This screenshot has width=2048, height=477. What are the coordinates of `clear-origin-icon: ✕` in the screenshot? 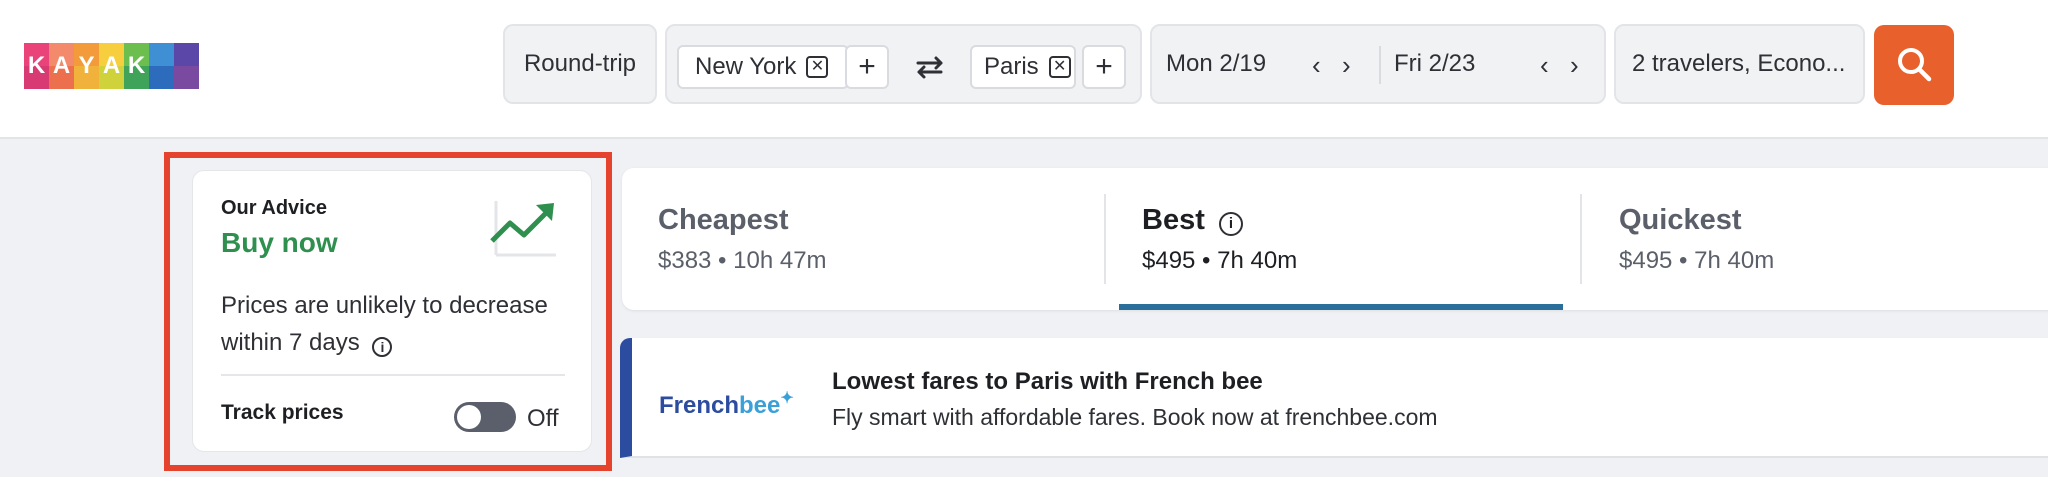 It's located at (817, 67).